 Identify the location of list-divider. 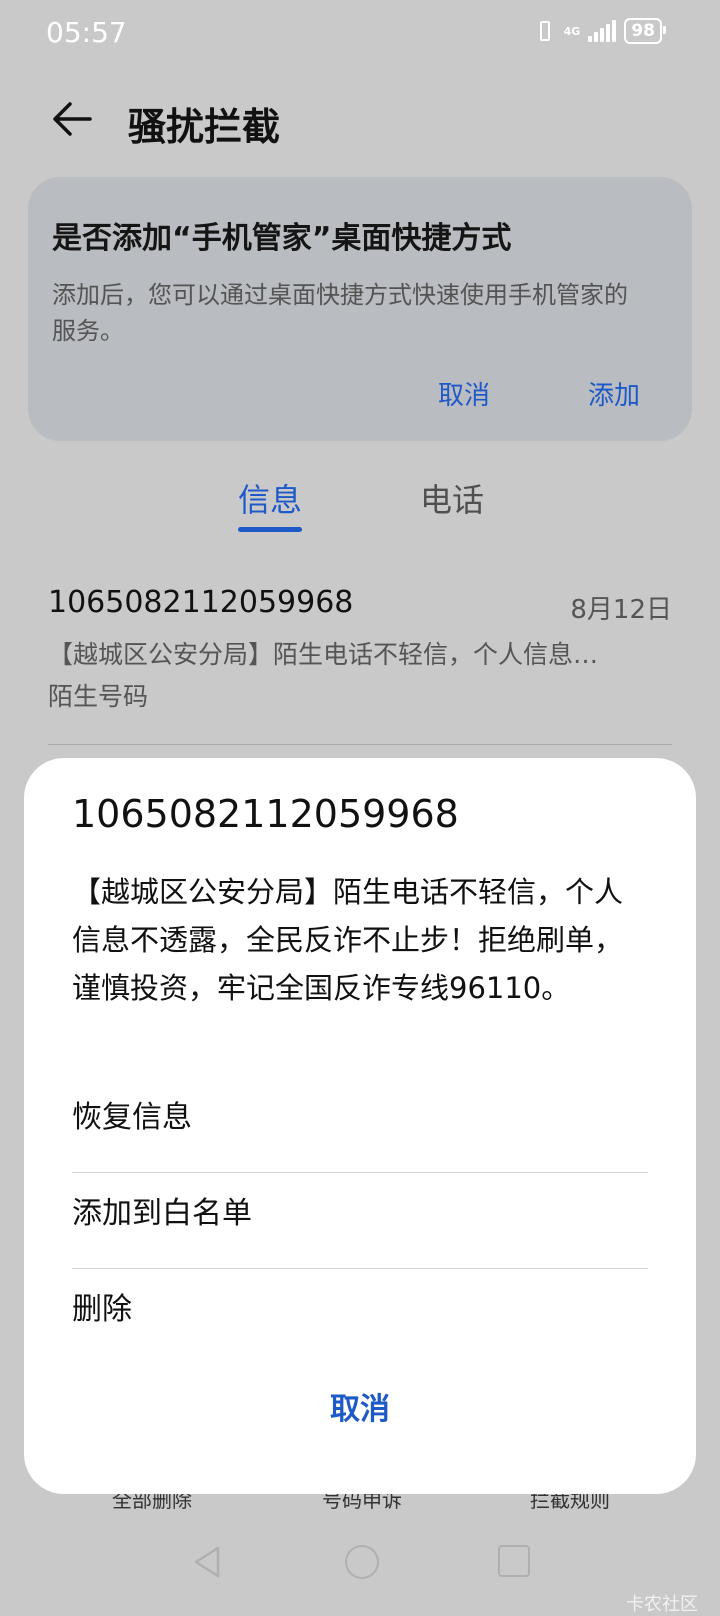
(360, 744).